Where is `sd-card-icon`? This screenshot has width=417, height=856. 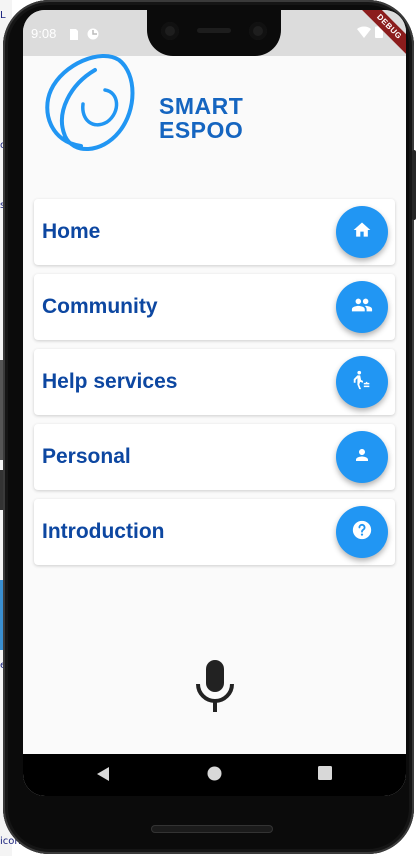
sd-card-icon is located at coordinates (73, 33).